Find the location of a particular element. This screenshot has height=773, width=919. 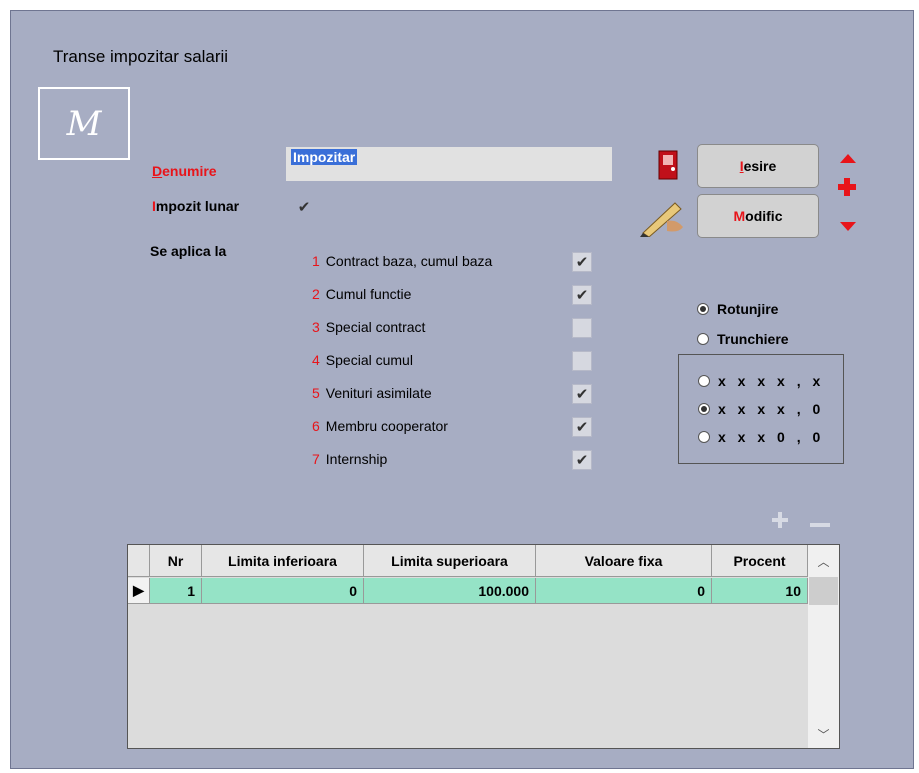

scroll-down-icon: ﹀ is located at coordinates (823, 734).